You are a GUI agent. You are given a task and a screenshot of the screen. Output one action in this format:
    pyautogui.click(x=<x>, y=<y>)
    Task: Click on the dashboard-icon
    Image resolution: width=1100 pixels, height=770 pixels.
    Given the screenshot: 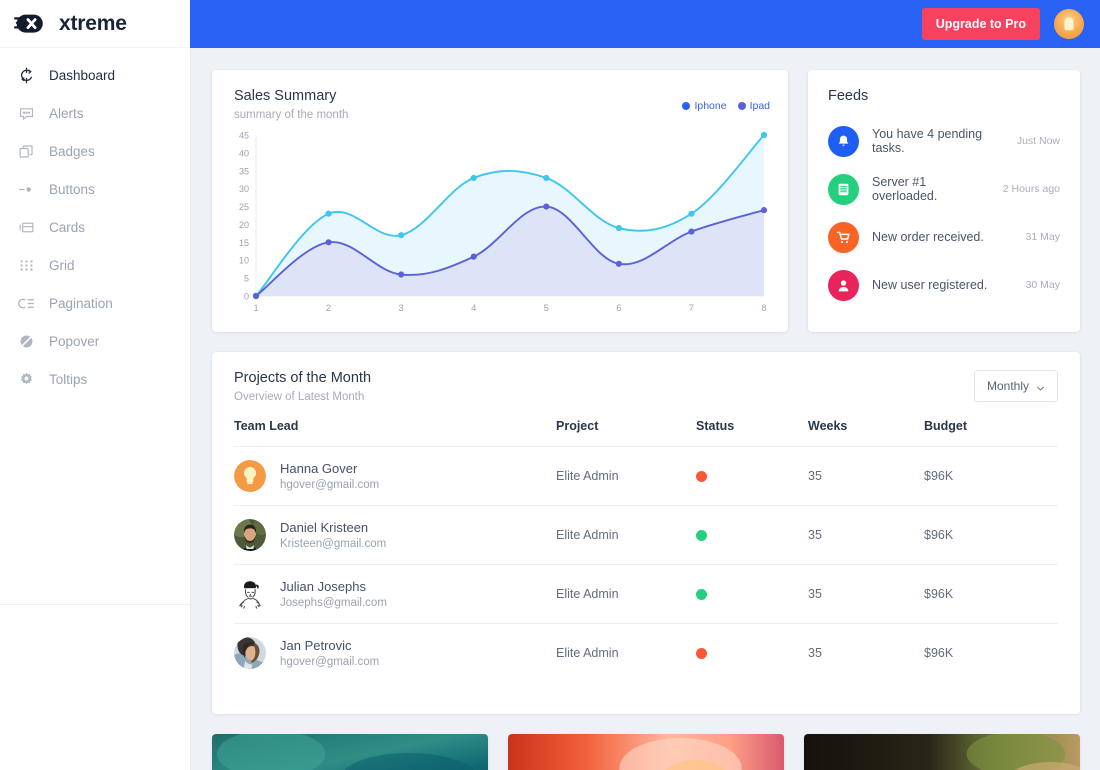 What is the action you would take?
    pyautogui.click(x=26, y=75)
    